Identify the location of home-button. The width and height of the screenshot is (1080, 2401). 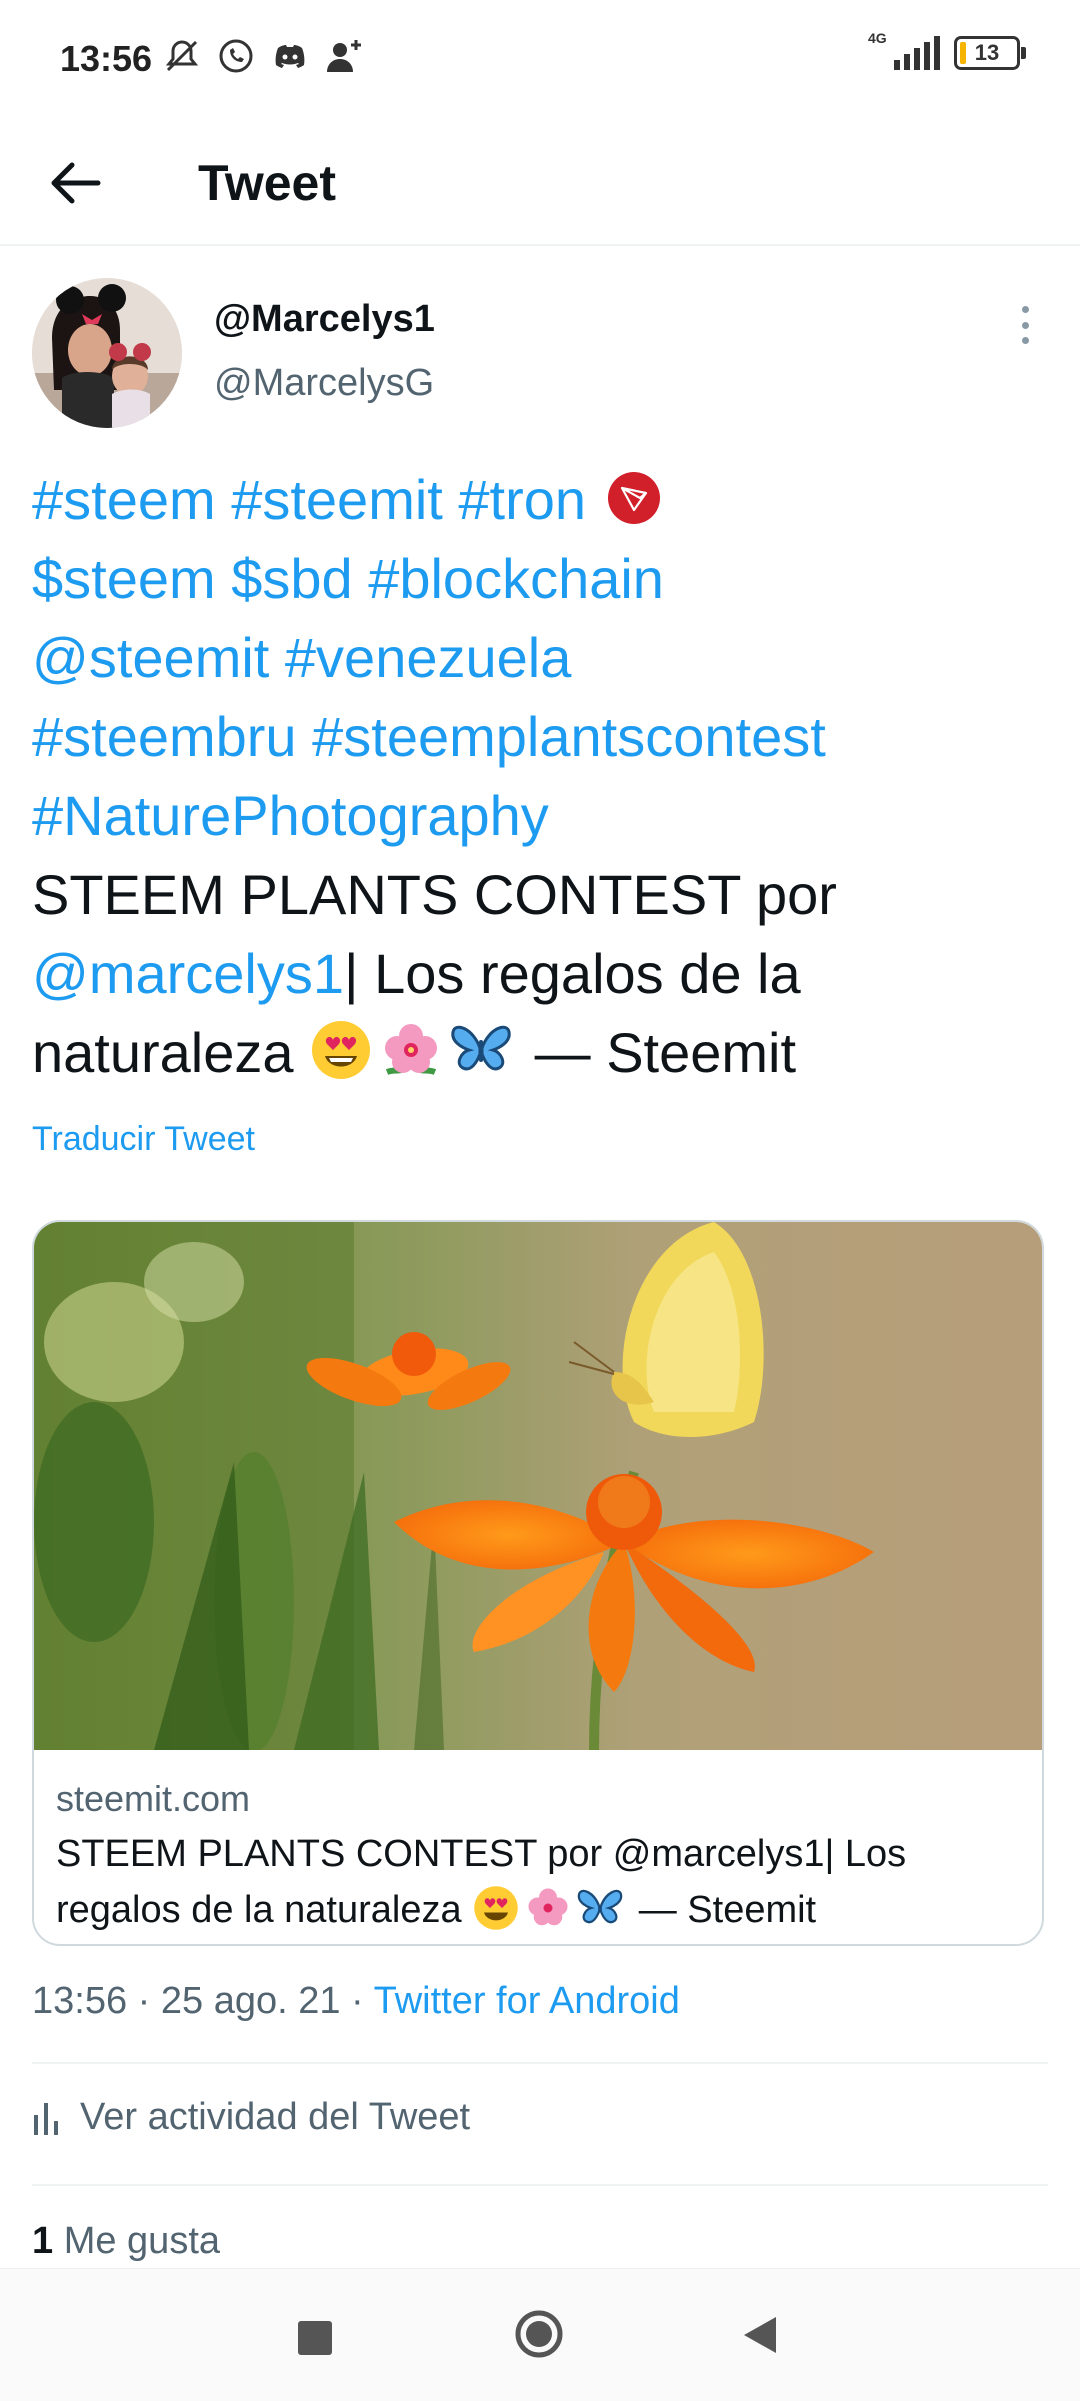
(539, 2334).